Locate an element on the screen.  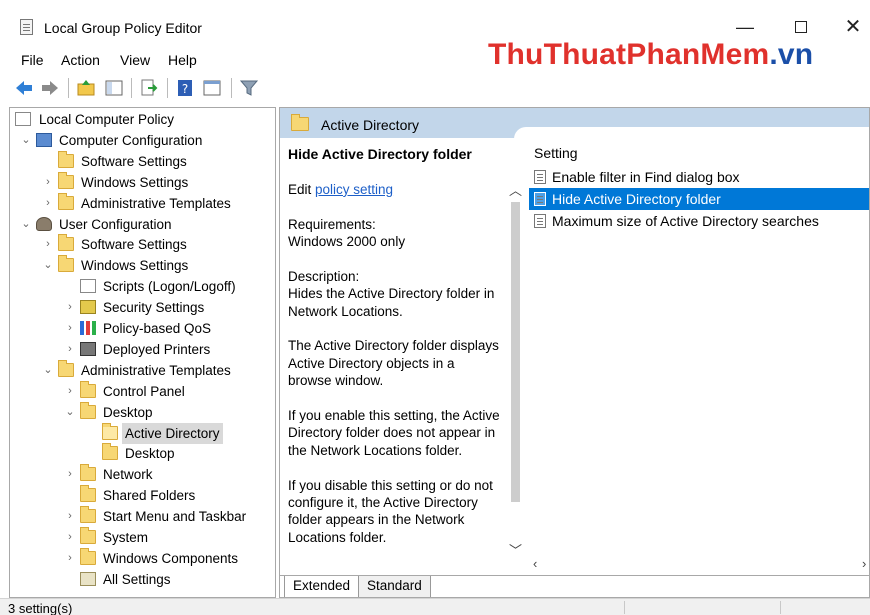
tree-item: Scripts (Logon/Logoff) is located at coordinates (142, 286).